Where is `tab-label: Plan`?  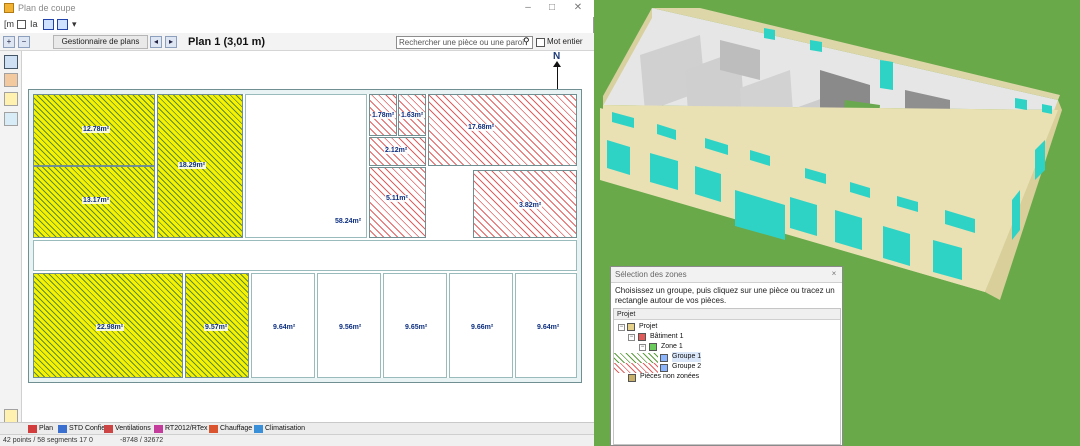 tab-label: Plan is located at coordinates (46, 428).